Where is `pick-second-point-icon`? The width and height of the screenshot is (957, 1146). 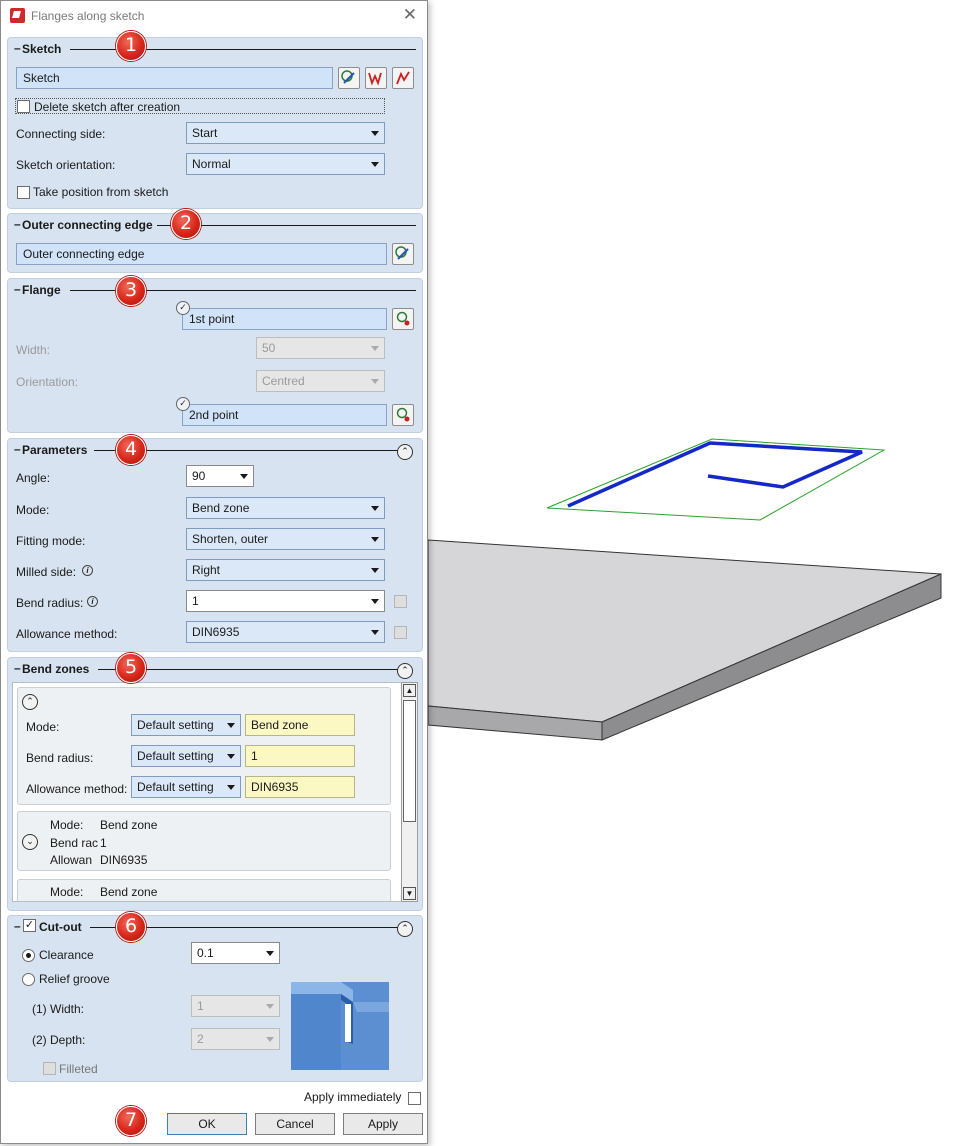
pick-second-point-icon is located at coordinates (403, 415).